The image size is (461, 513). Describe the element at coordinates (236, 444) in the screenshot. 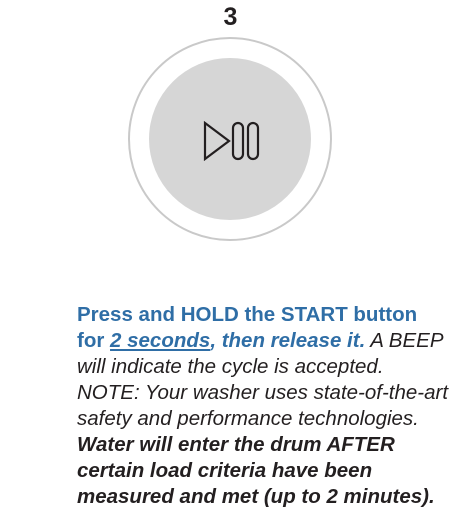

I see `note-line-3: Water will enter the drum AFTER` at that location.